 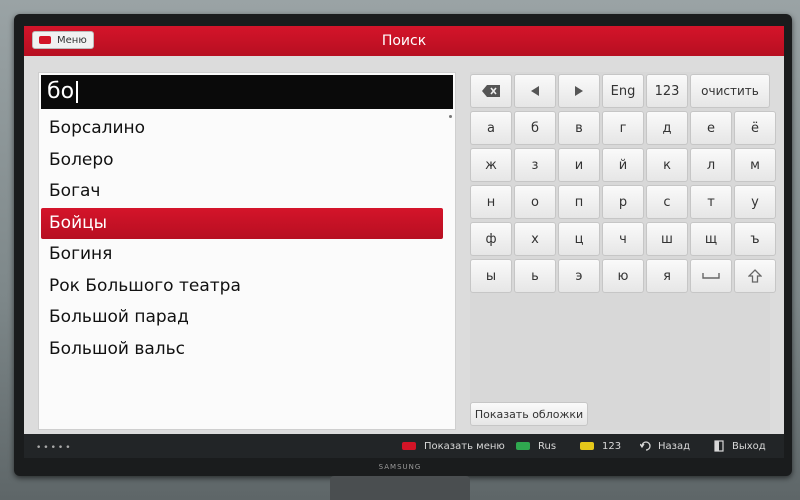 What do you see at coordinates (711, 165) in the screenshot?
I see `letter-key: л` at bounding box center [711, 165].